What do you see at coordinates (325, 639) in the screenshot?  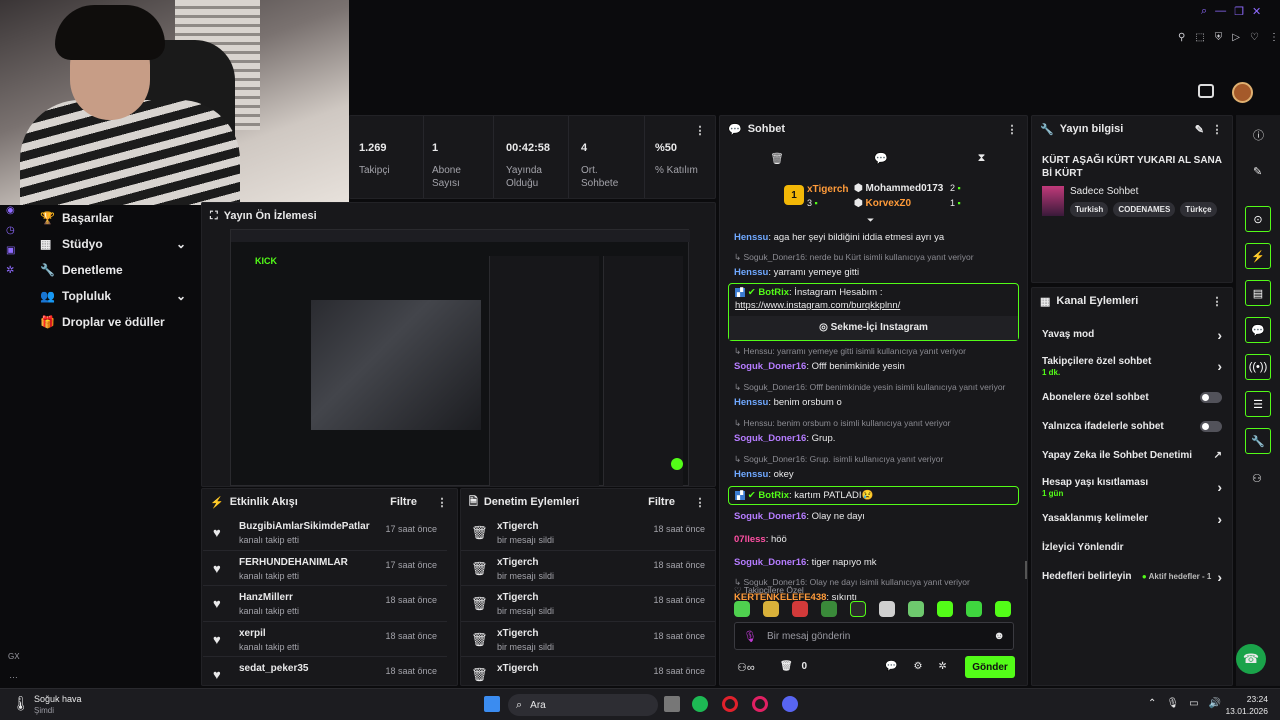 I see `feed-row: ♥ xerpil kanalı takip etti 18 saat önce` at bounding box center [325, 639].